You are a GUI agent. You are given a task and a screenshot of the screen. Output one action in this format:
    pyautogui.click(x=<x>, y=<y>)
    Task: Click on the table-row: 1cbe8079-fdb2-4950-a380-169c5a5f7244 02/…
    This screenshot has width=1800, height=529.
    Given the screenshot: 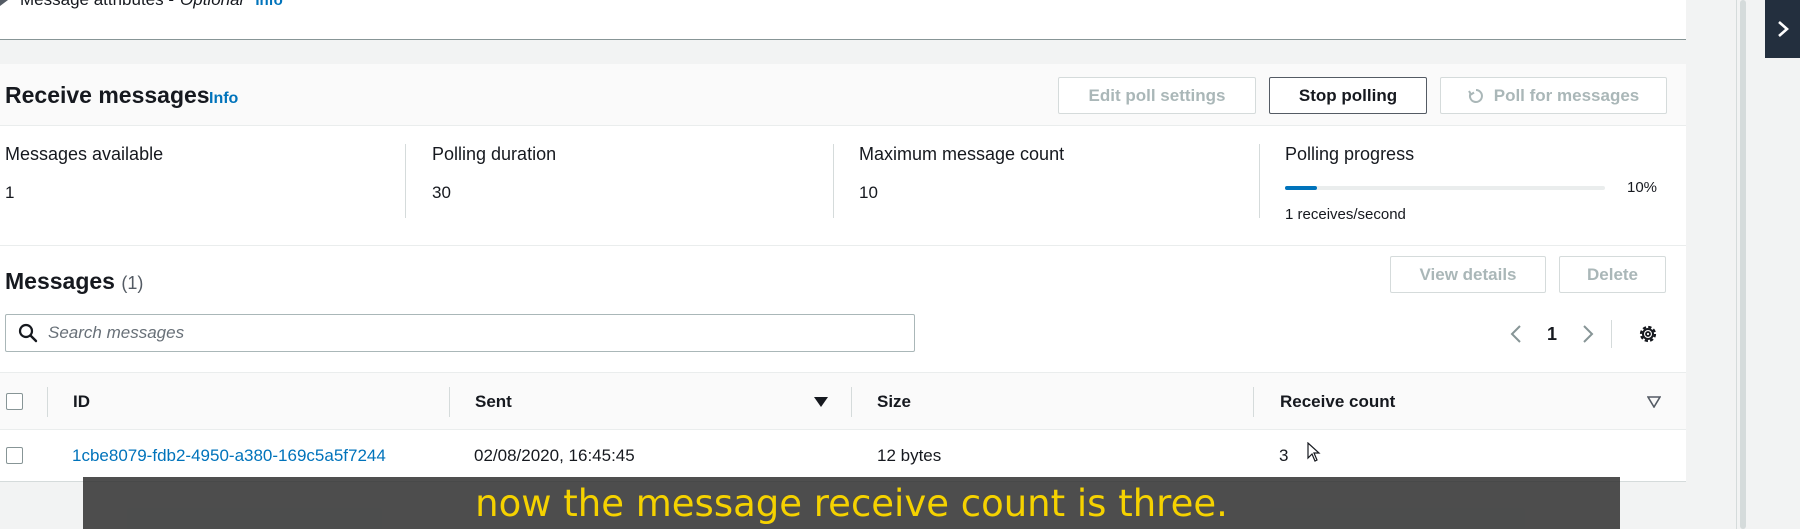 What is the action you would take?
    pyautogui.click(x=843, y=456)
    